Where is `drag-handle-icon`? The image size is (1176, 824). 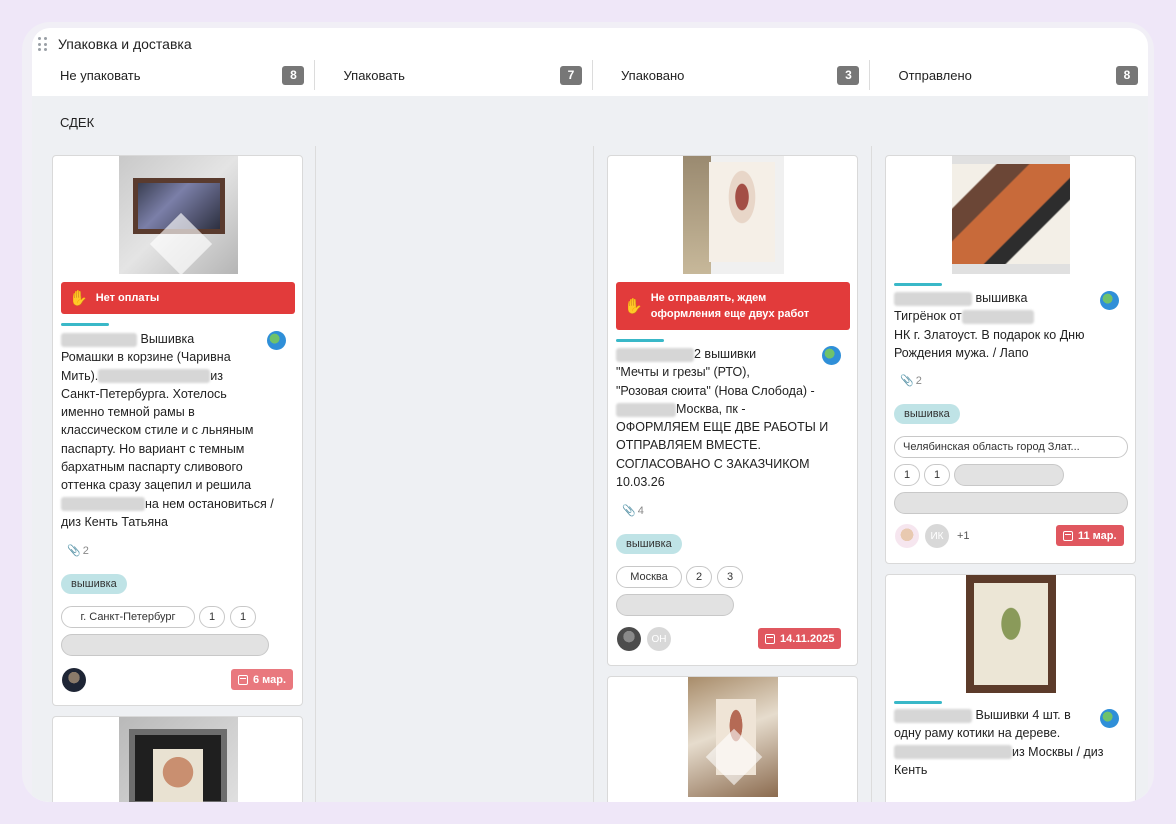
drag-handle-icon is located at coordinates (43, 44).